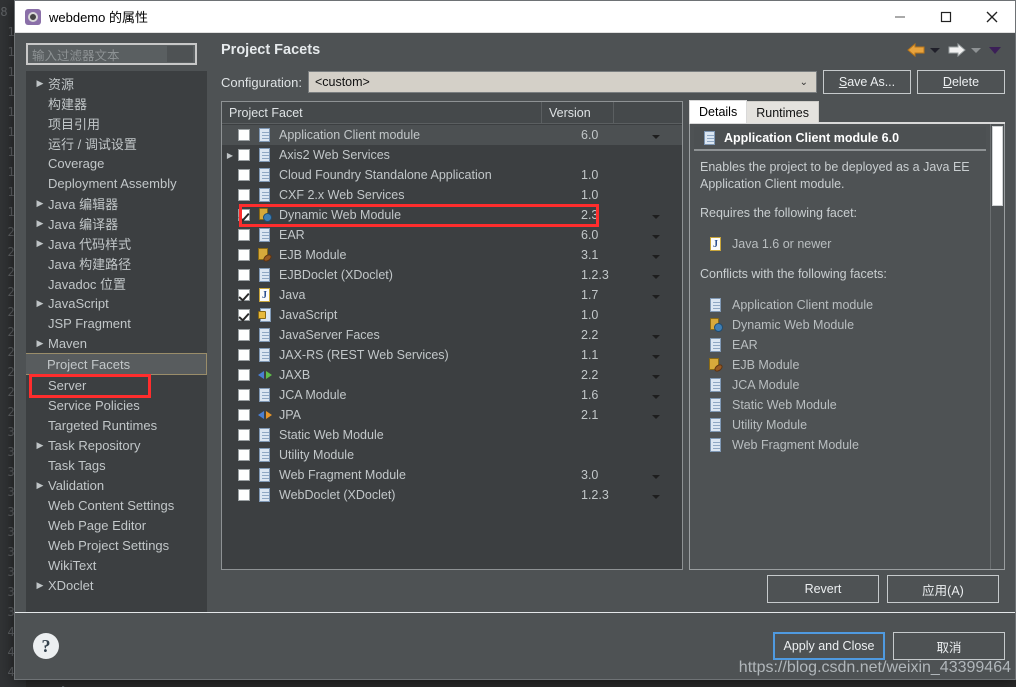 The image size is (1016, 687). I want to click on question-mark-icon: ?, so click(46, 646).